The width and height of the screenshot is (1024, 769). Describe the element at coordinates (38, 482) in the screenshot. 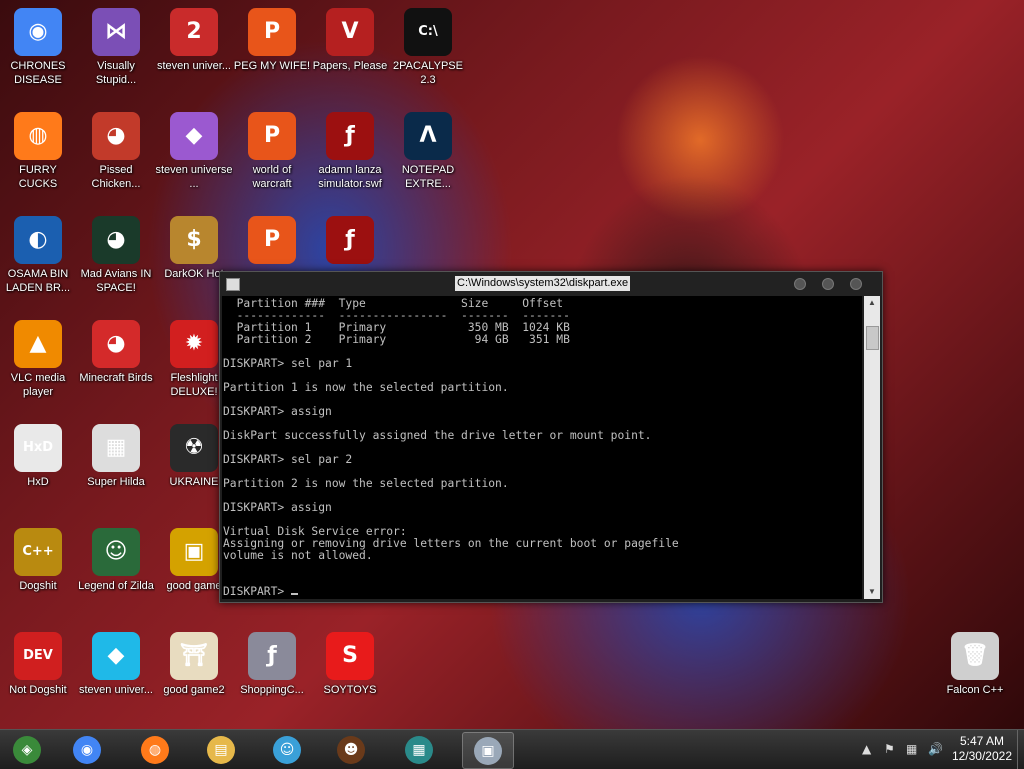

I see `desktop-icon-label: HxD` at that location.